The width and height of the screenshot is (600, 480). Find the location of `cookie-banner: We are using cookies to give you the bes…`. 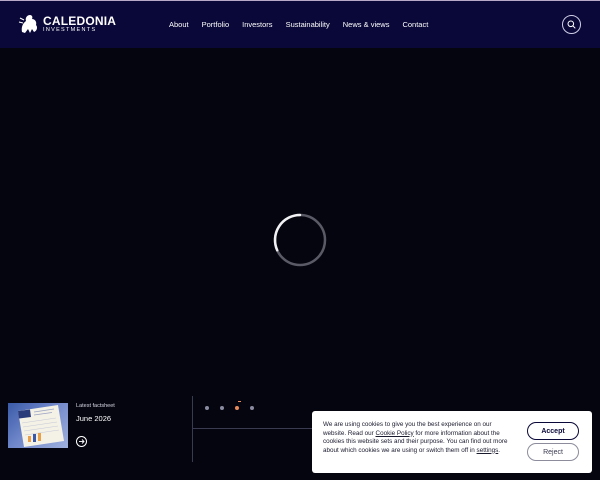

cookie-banner: We are using cookies to give you the bes… is located at coordinates (452, 442).